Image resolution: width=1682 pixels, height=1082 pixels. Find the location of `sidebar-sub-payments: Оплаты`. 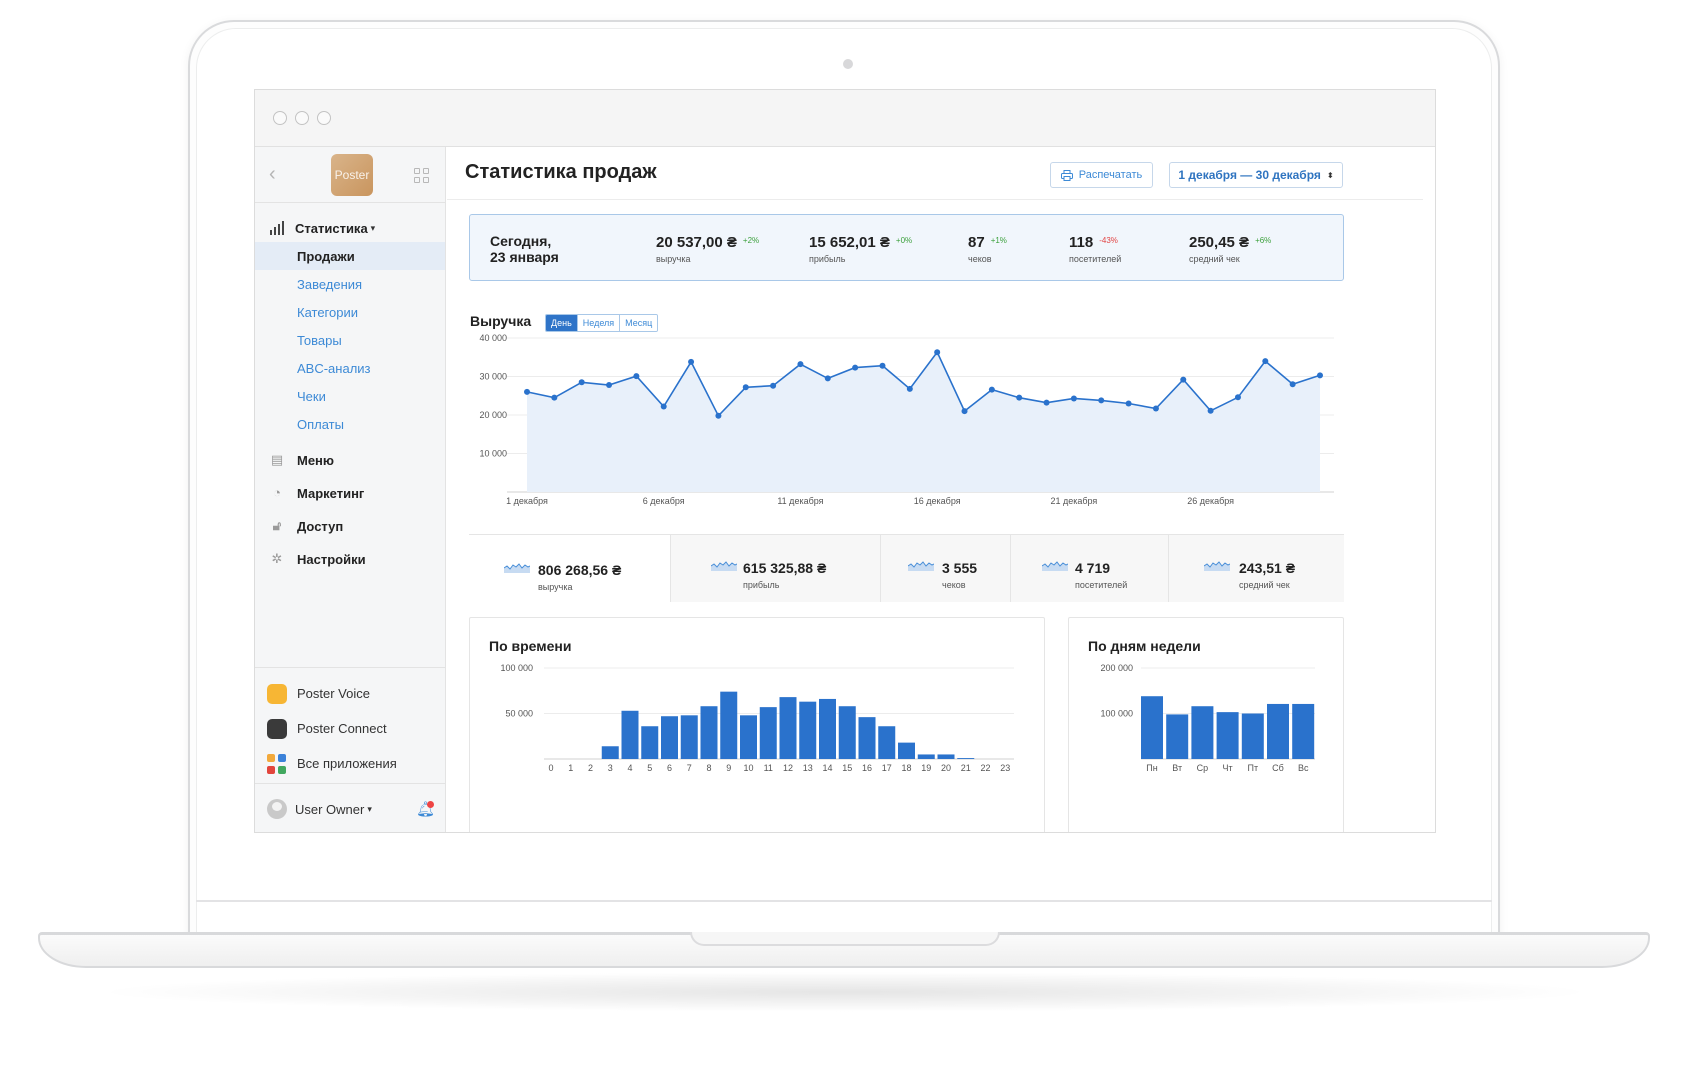

sidebar-sub-payments: Оплаты is located at coordinates (350, 424).